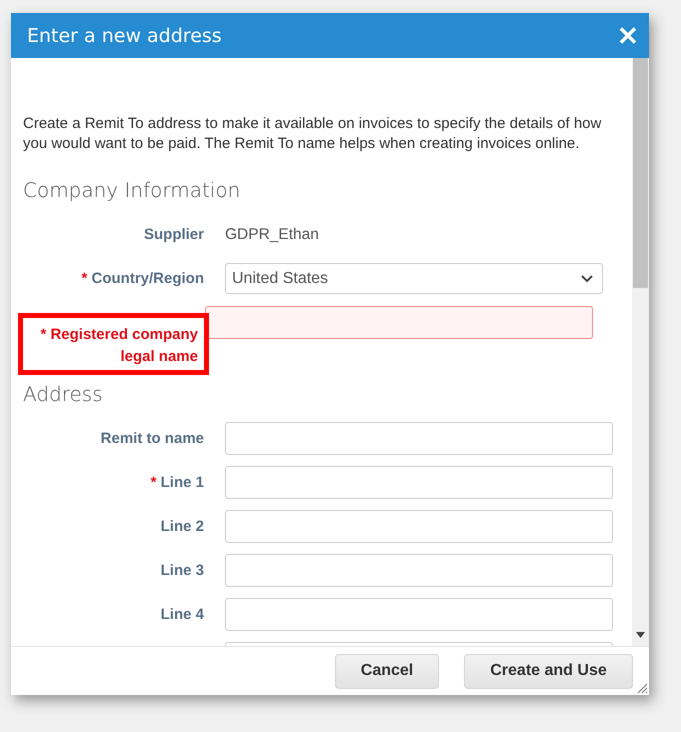  I want to click on field-label: * Registered company legal name, so click(119, 345).